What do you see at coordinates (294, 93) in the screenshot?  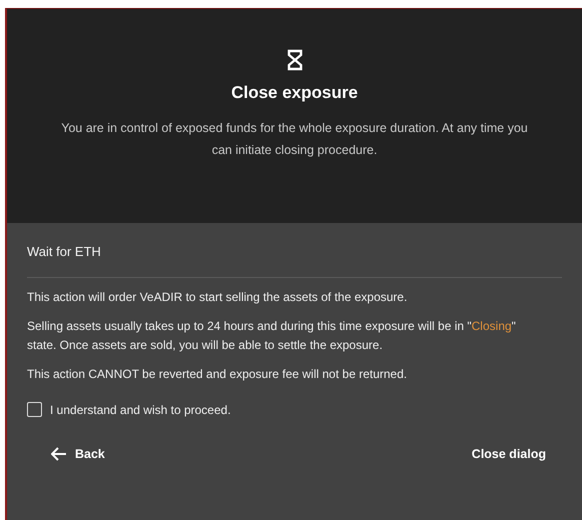 I see `dialog-title: Close exposure` at bounding box center [294, 93].